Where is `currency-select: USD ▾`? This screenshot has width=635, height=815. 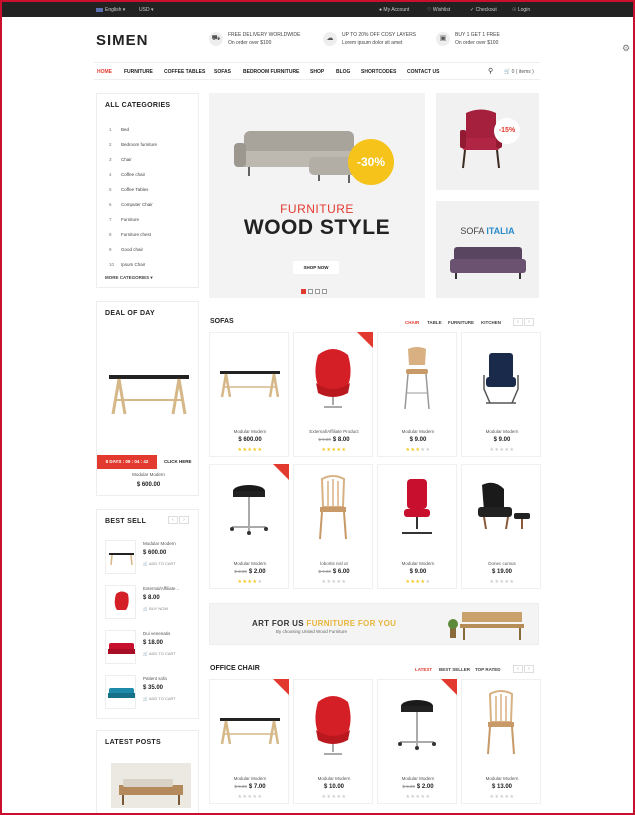 currency-select: USD ▾ is located at coordinates (146, 10).